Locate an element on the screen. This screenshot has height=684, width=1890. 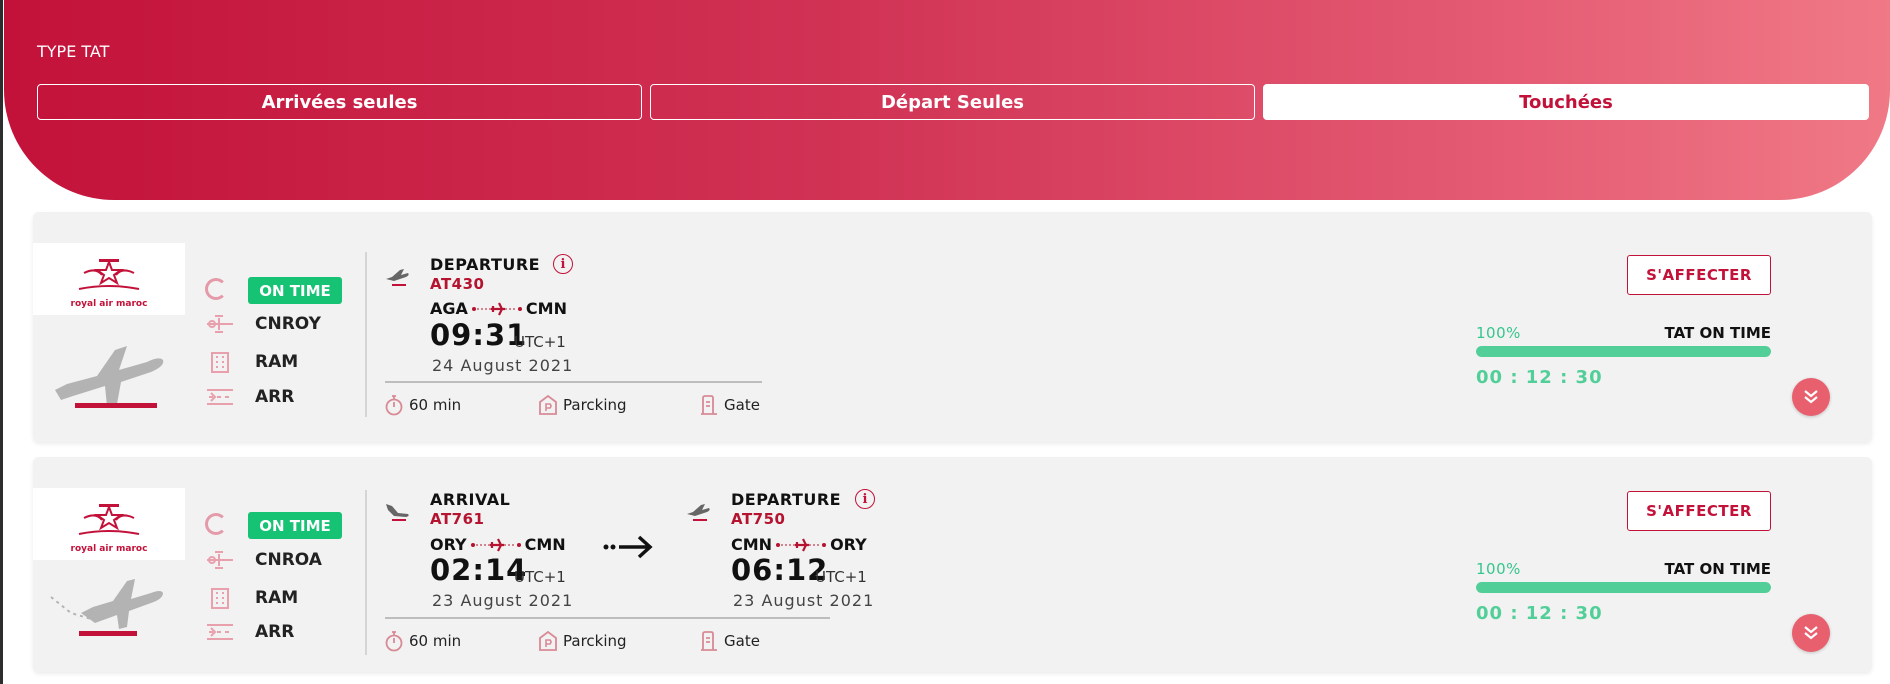
tab-arrivals-only: Arrivées seules is located at coordinates (339, 102).